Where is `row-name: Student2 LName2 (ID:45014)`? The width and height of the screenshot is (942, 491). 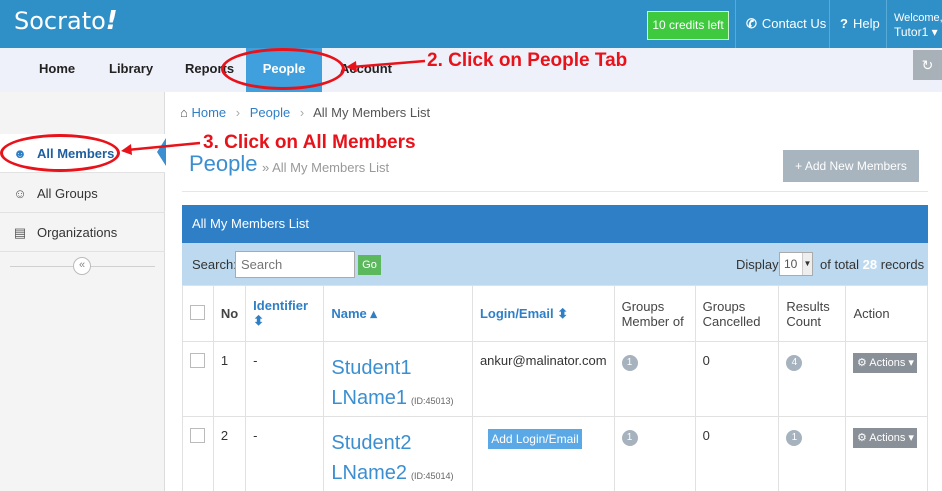 row-name: Student2 LName2 (ID:45014) is located at coordinates (398, 453).